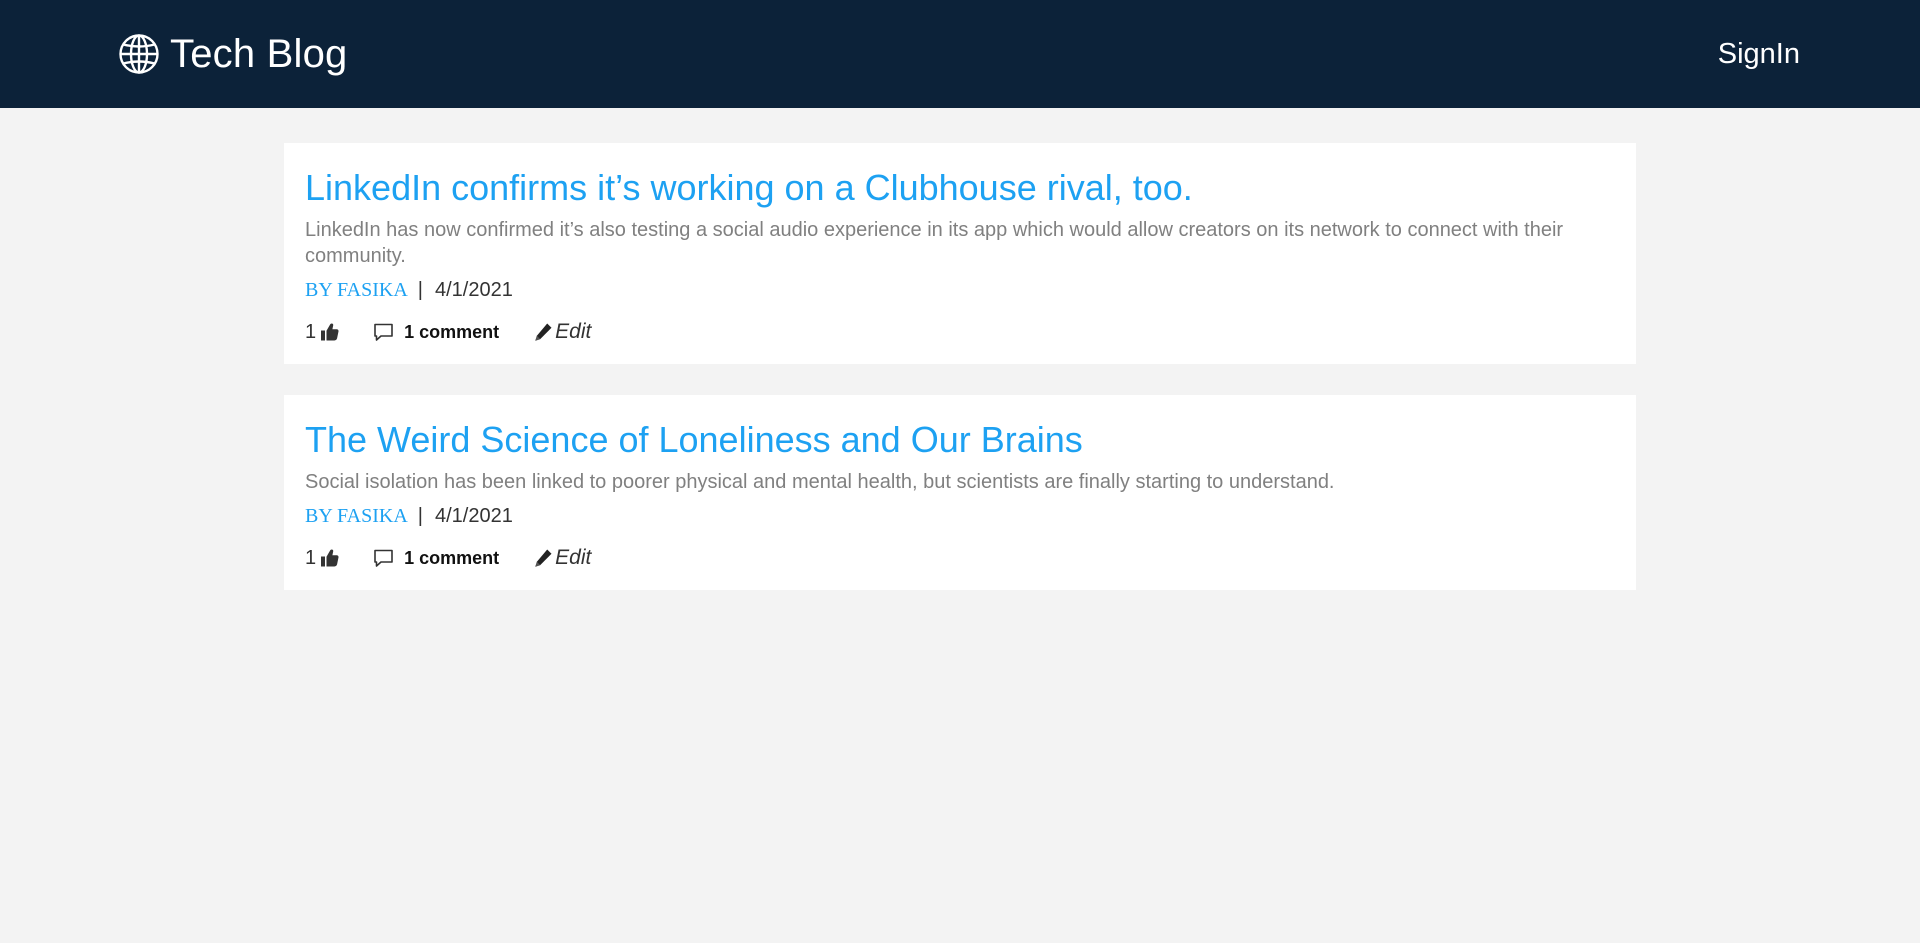  I want to click on signin-link: SignIn, so click(1759, 54).